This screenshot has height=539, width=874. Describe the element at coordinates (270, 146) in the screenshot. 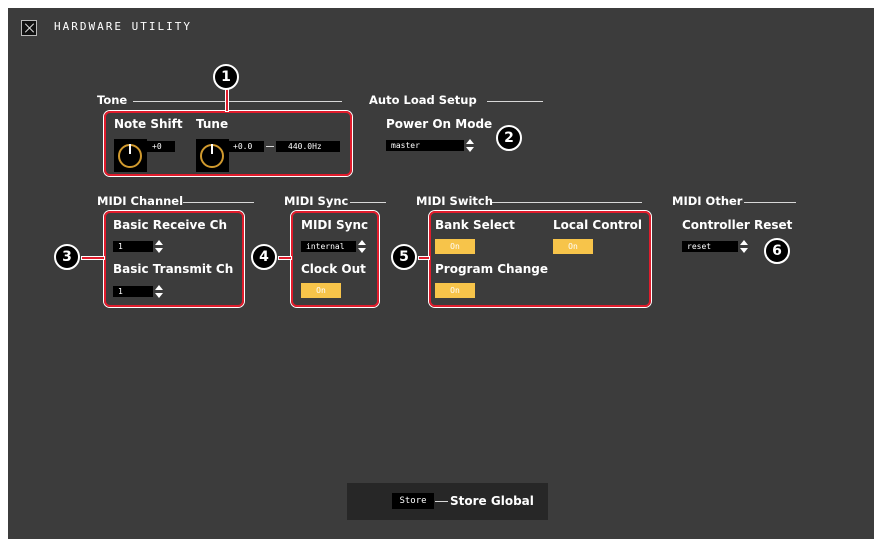

I see `tune-dash` at that location.